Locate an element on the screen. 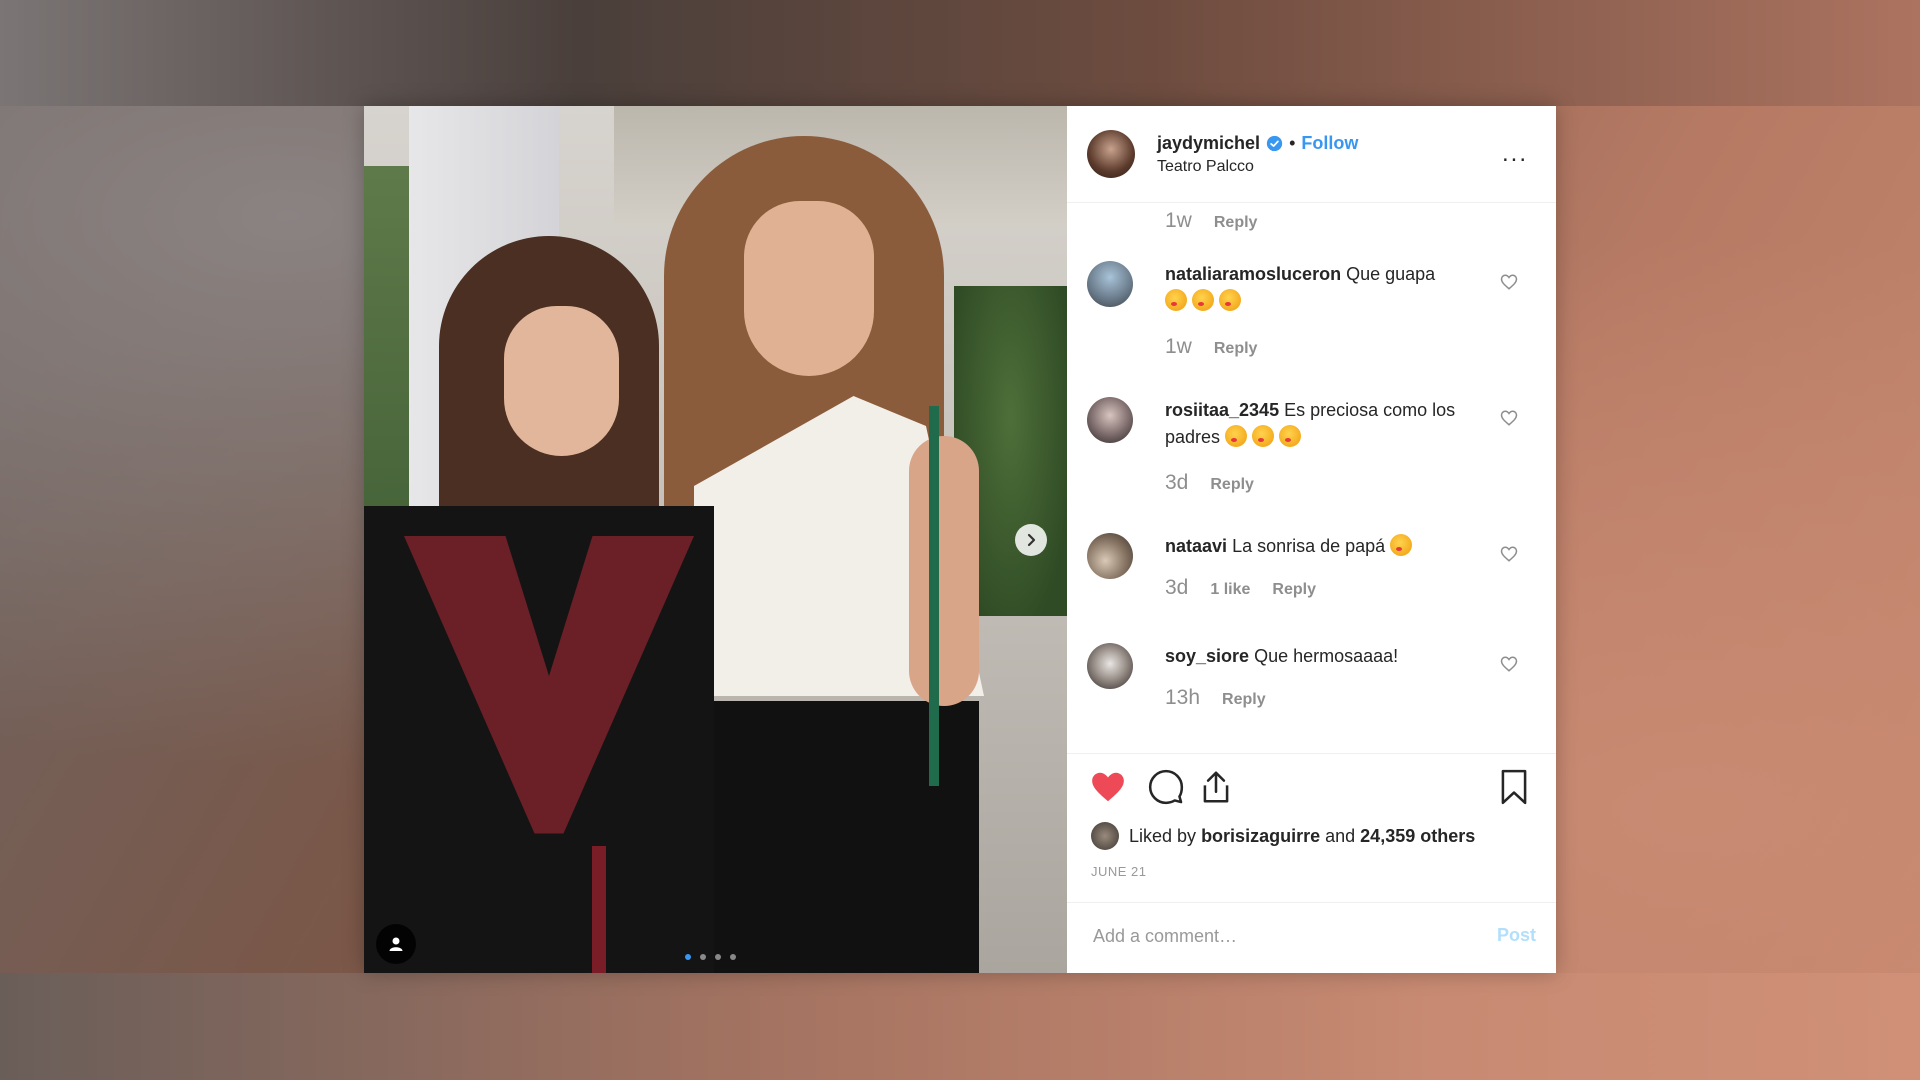  commenter-username: nataliaramosluceron is located at coordinates (1253, 274).